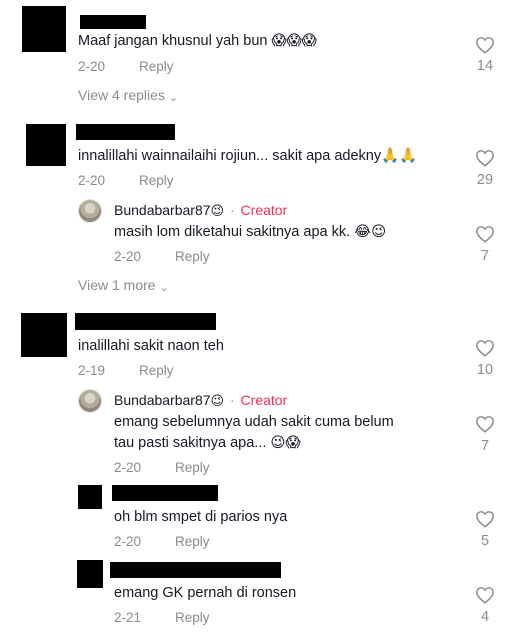  I want to click on view-more-label: View 1 more, so click(117, 285).